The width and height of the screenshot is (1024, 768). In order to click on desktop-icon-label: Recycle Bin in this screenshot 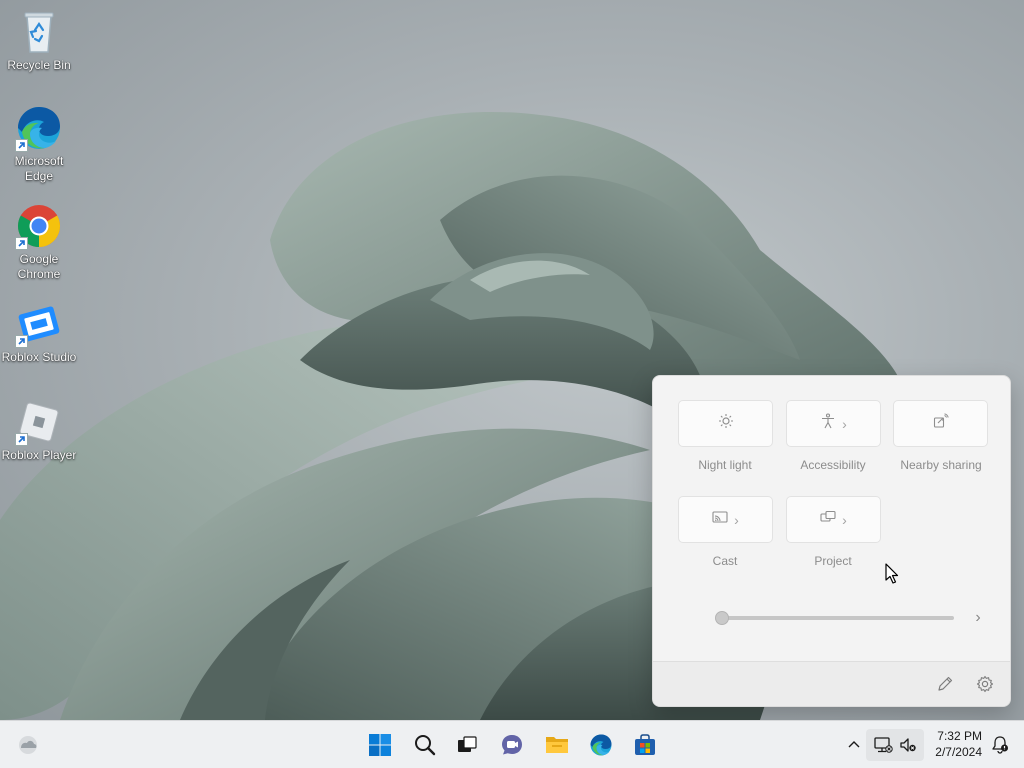, I will do `click(39, 65)`.